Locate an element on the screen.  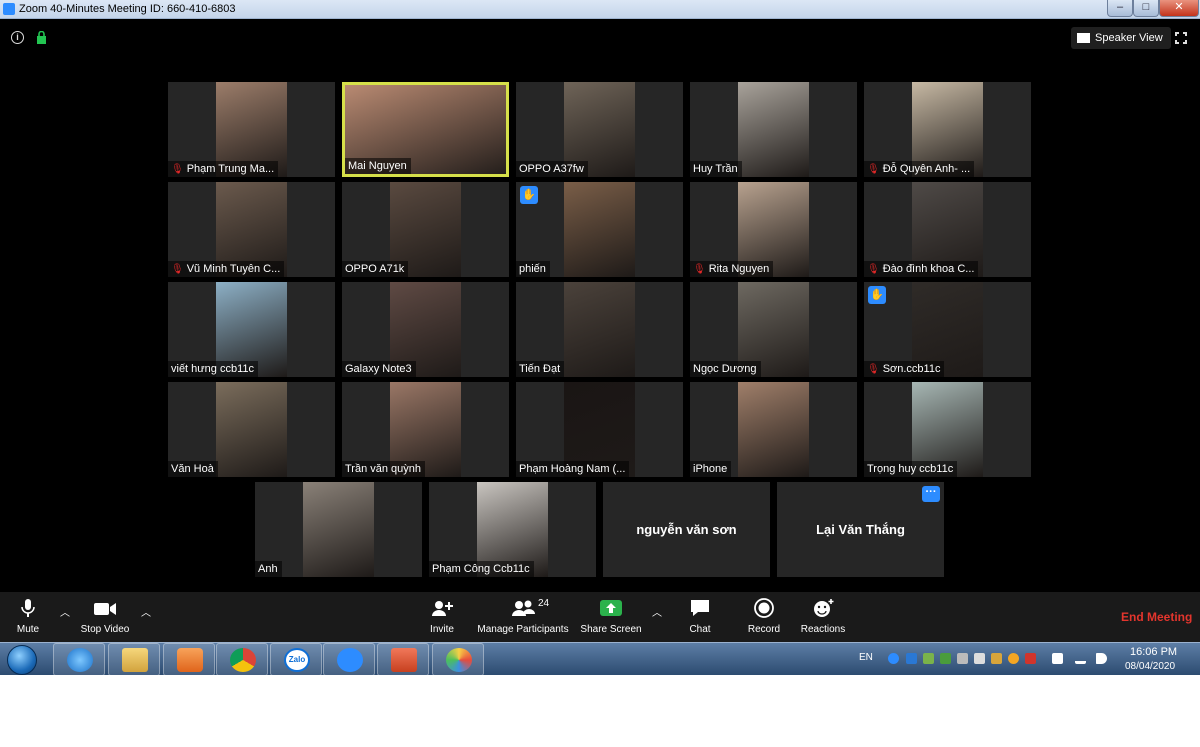
language-indicator: EN is located at coordinates (866, 657).